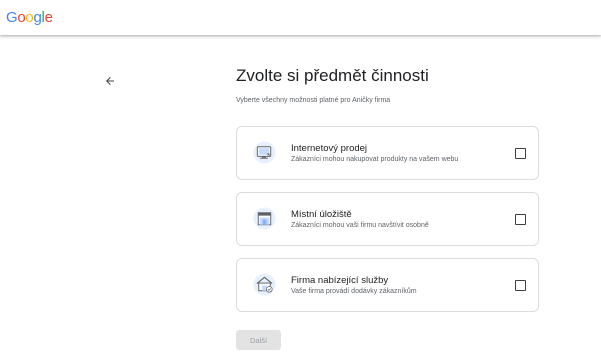  I want to click on top-bar: Google, so click(300, 17).